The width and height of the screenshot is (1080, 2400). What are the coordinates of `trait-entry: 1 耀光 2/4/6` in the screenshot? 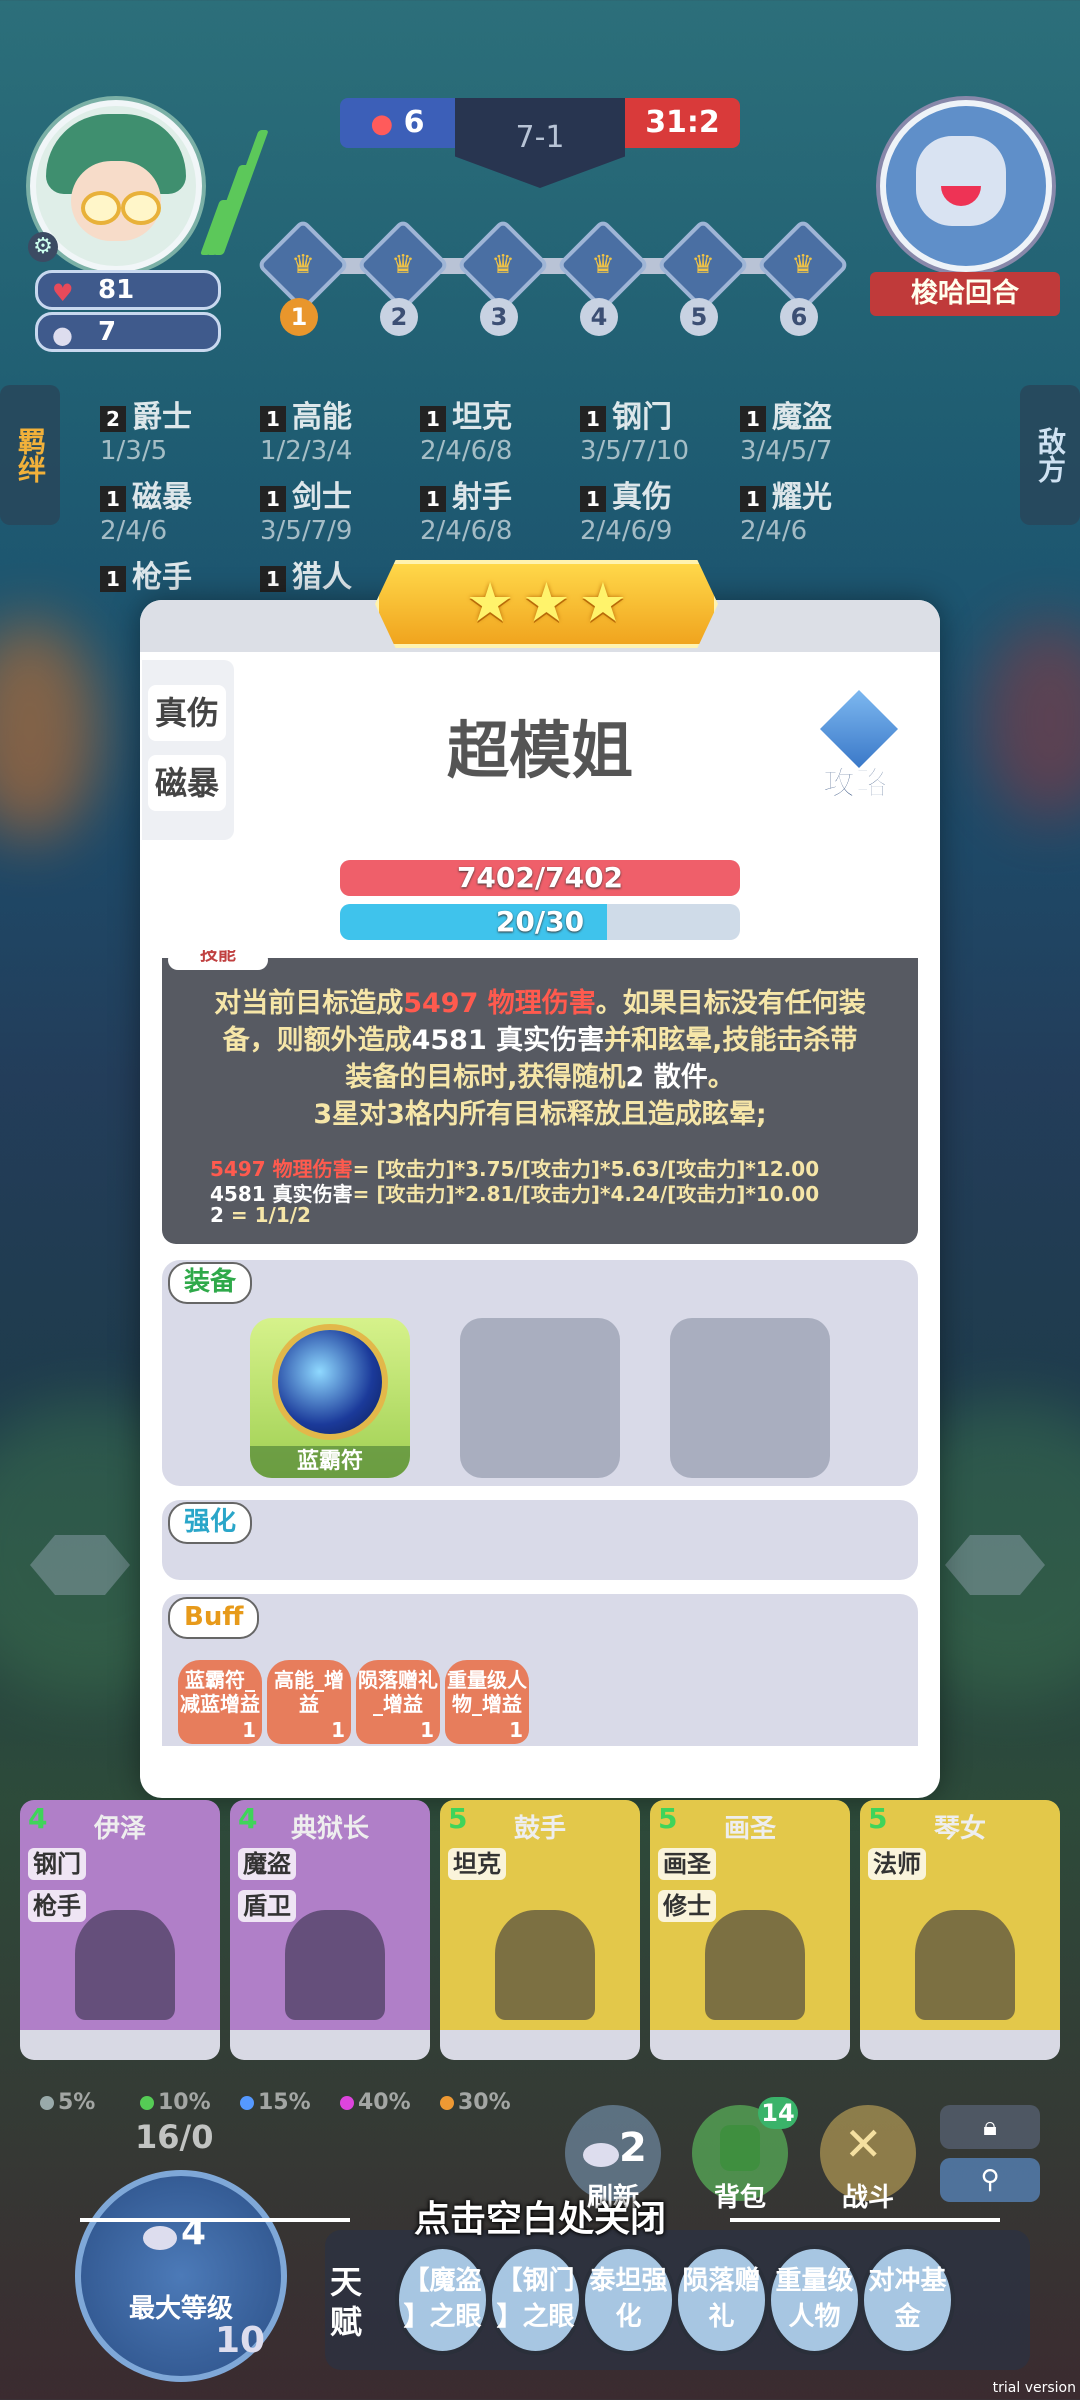 It's located at (815, 509).